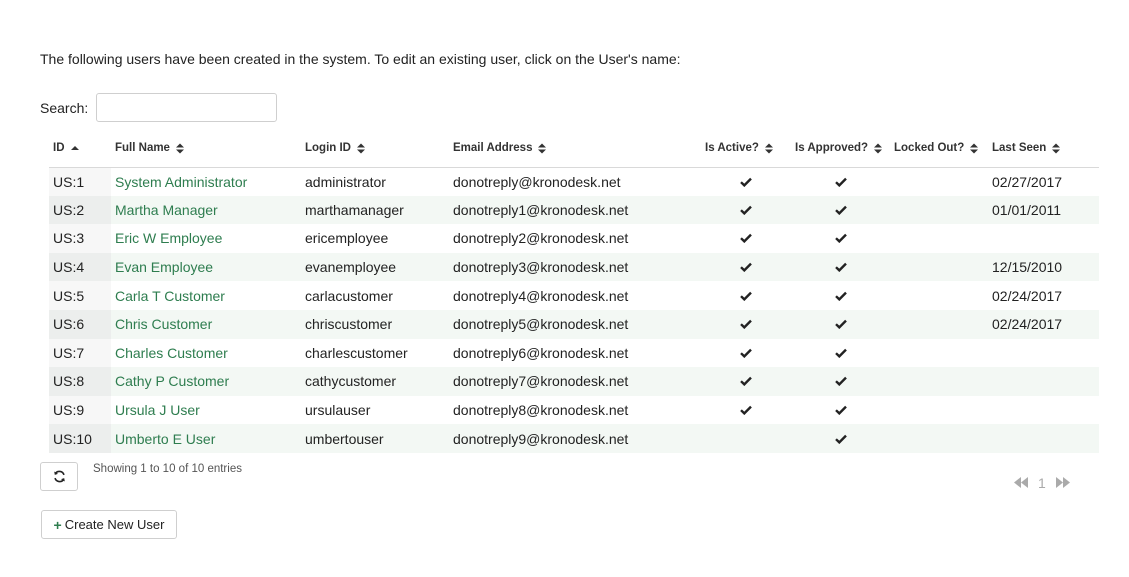 The width and height of the screenshot is (1129, 577). What do you see at coordinates (575, 324) in the screenshot?
I see `email-address: donotreply5@kronodesk.net` at bounding box center [575, 324].